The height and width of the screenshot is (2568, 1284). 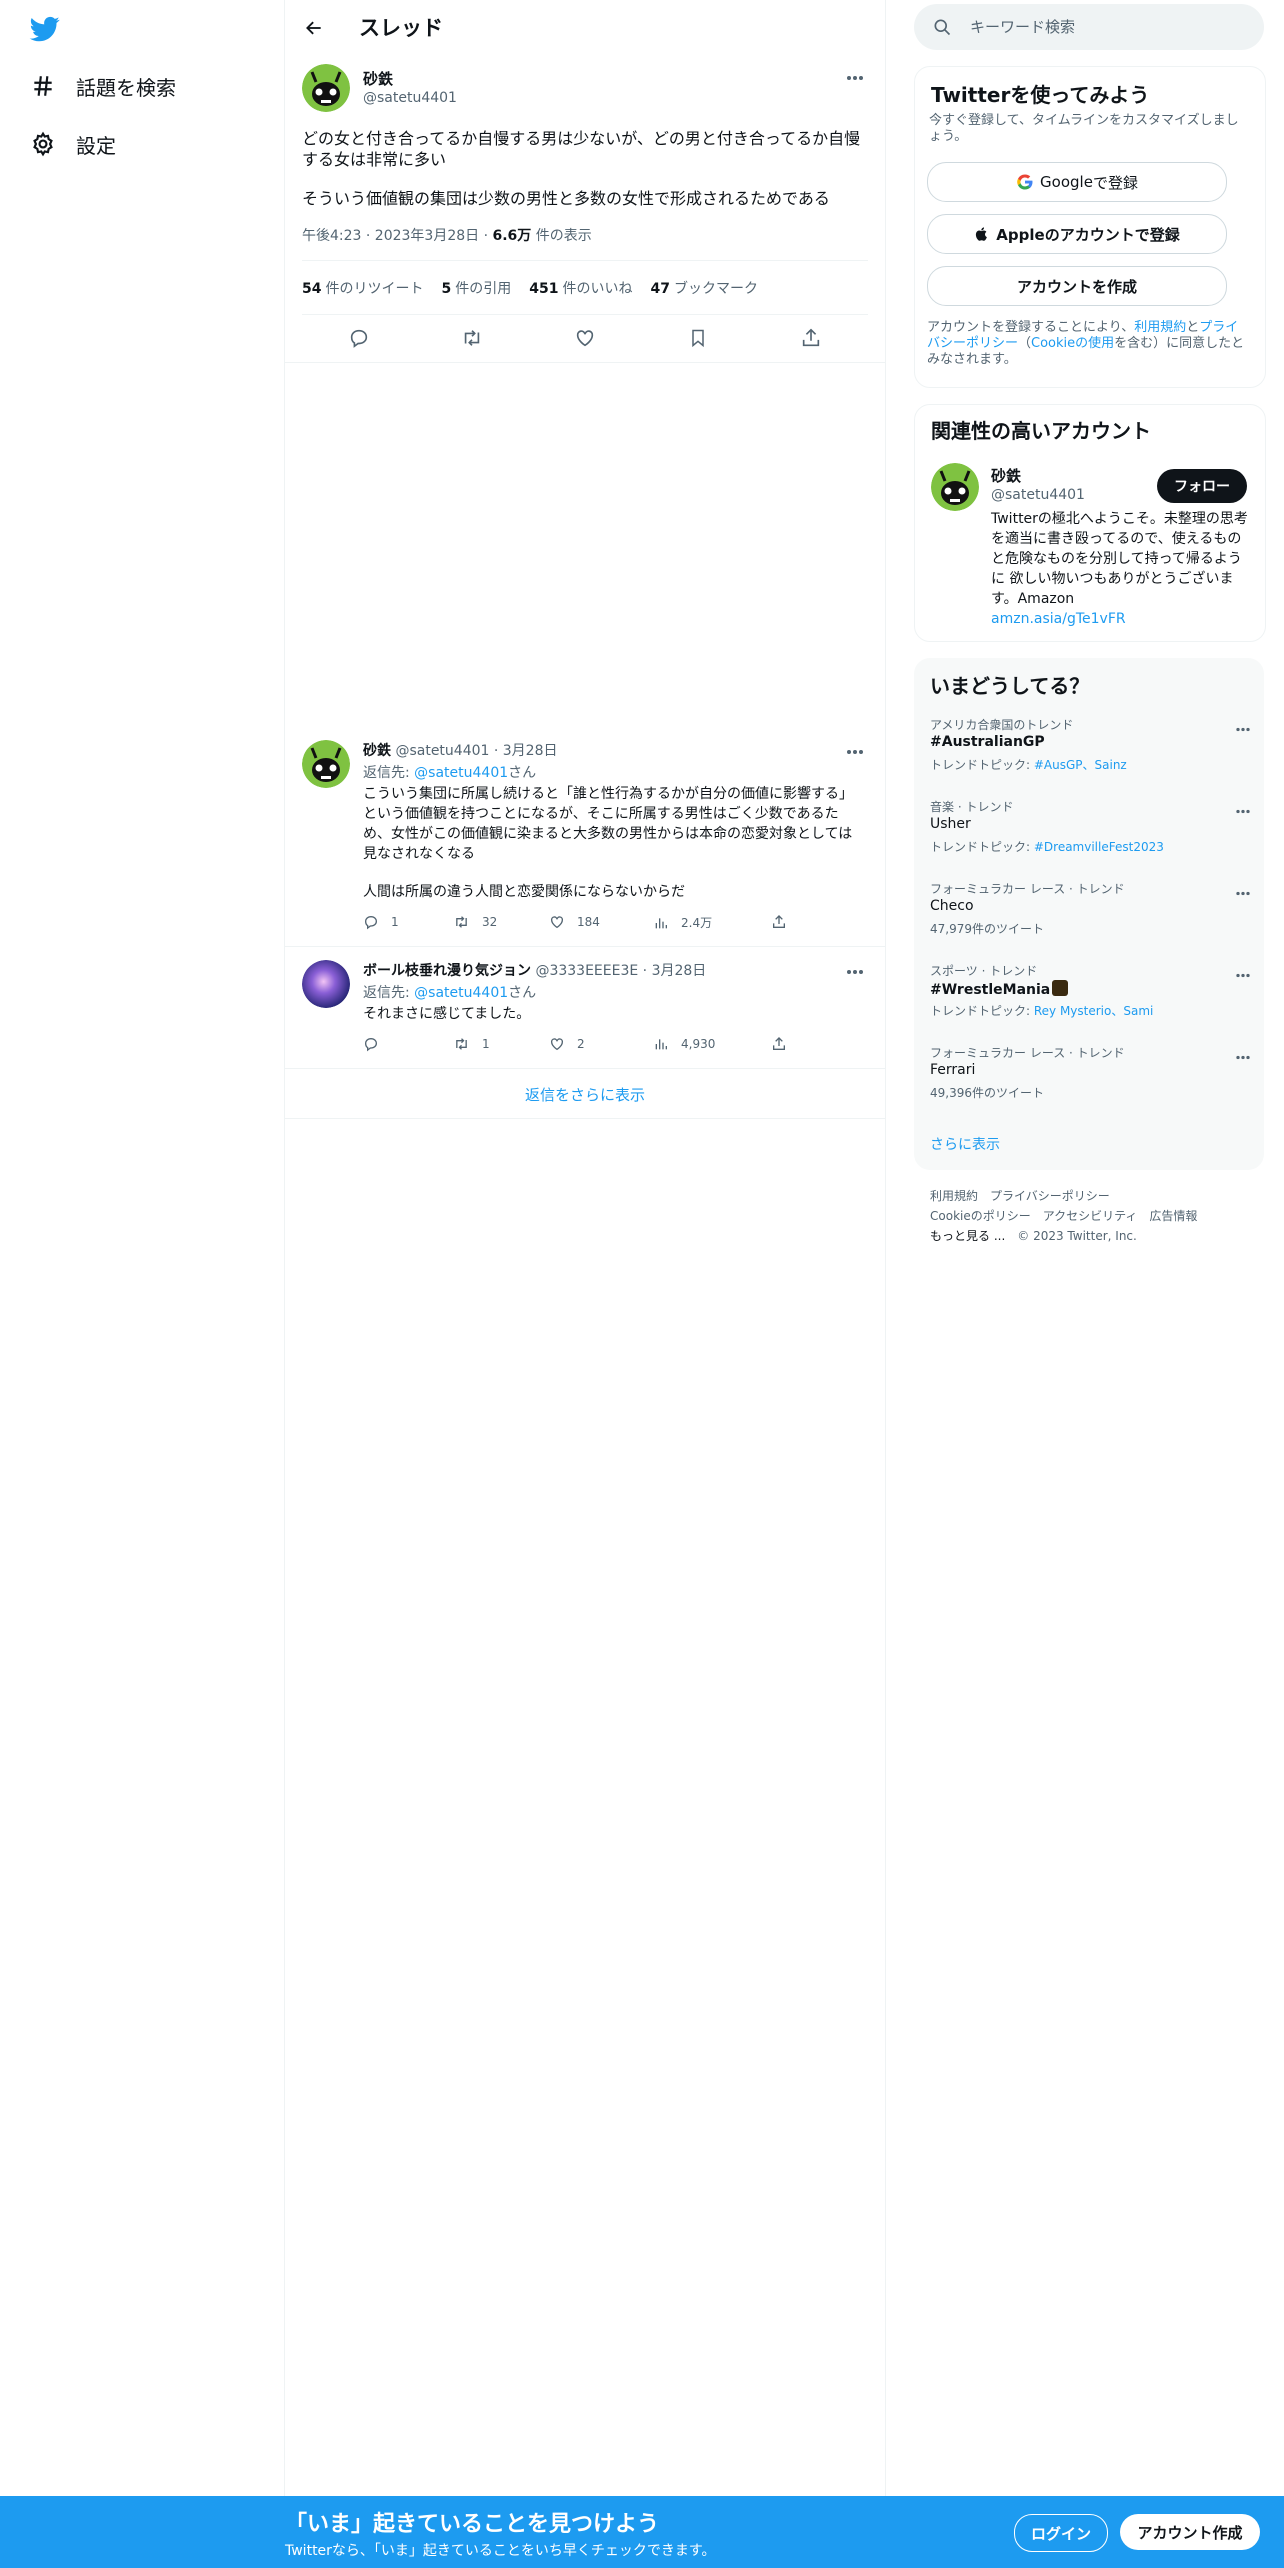 What do you see at coordinates (1110, 27) in the screenshot?
I see `search-input` at bounding box center [1110, 27].